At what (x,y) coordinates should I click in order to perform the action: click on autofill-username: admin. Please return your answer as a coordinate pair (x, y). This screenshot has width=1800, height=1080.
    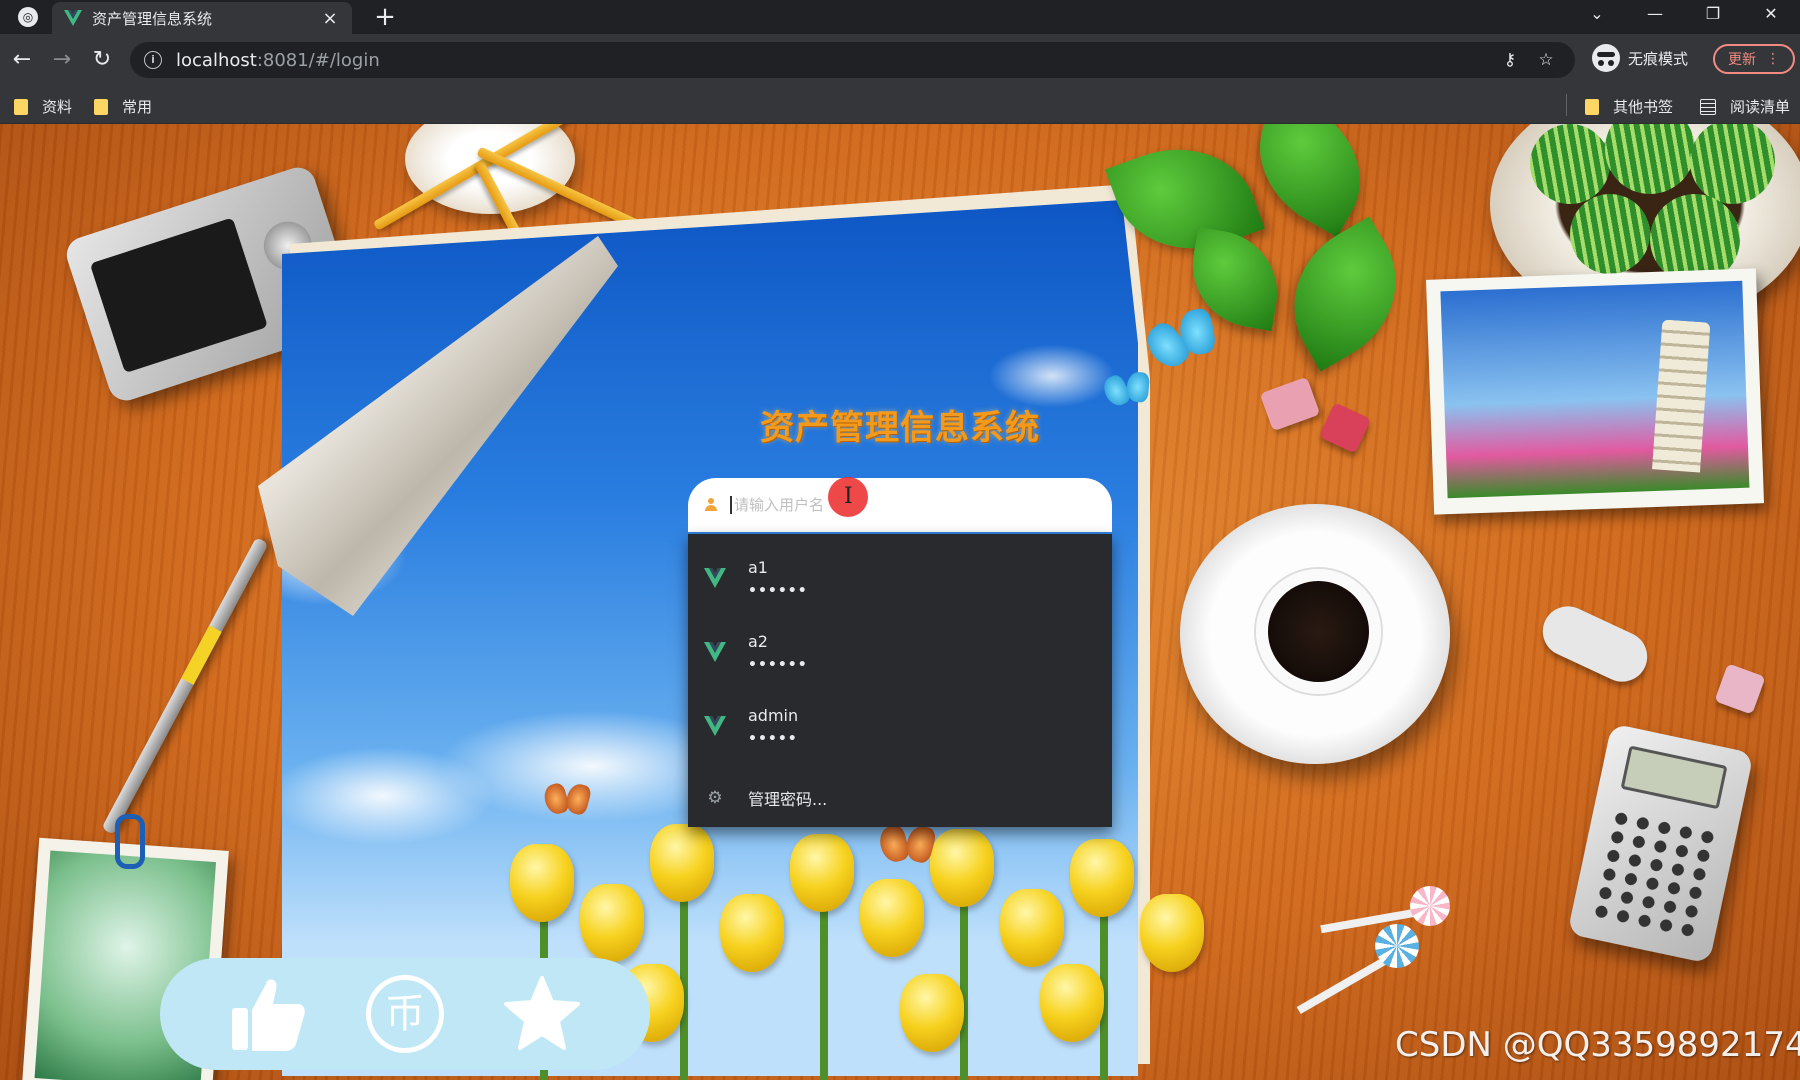
    Looking at the image, I should click on (773, 715).